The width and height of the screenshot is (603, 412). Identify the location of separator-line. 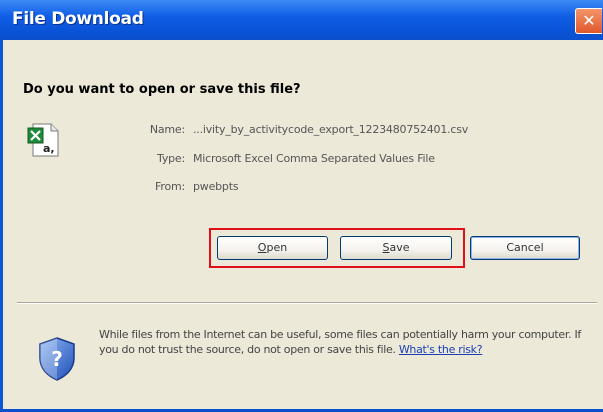
(307, 303).